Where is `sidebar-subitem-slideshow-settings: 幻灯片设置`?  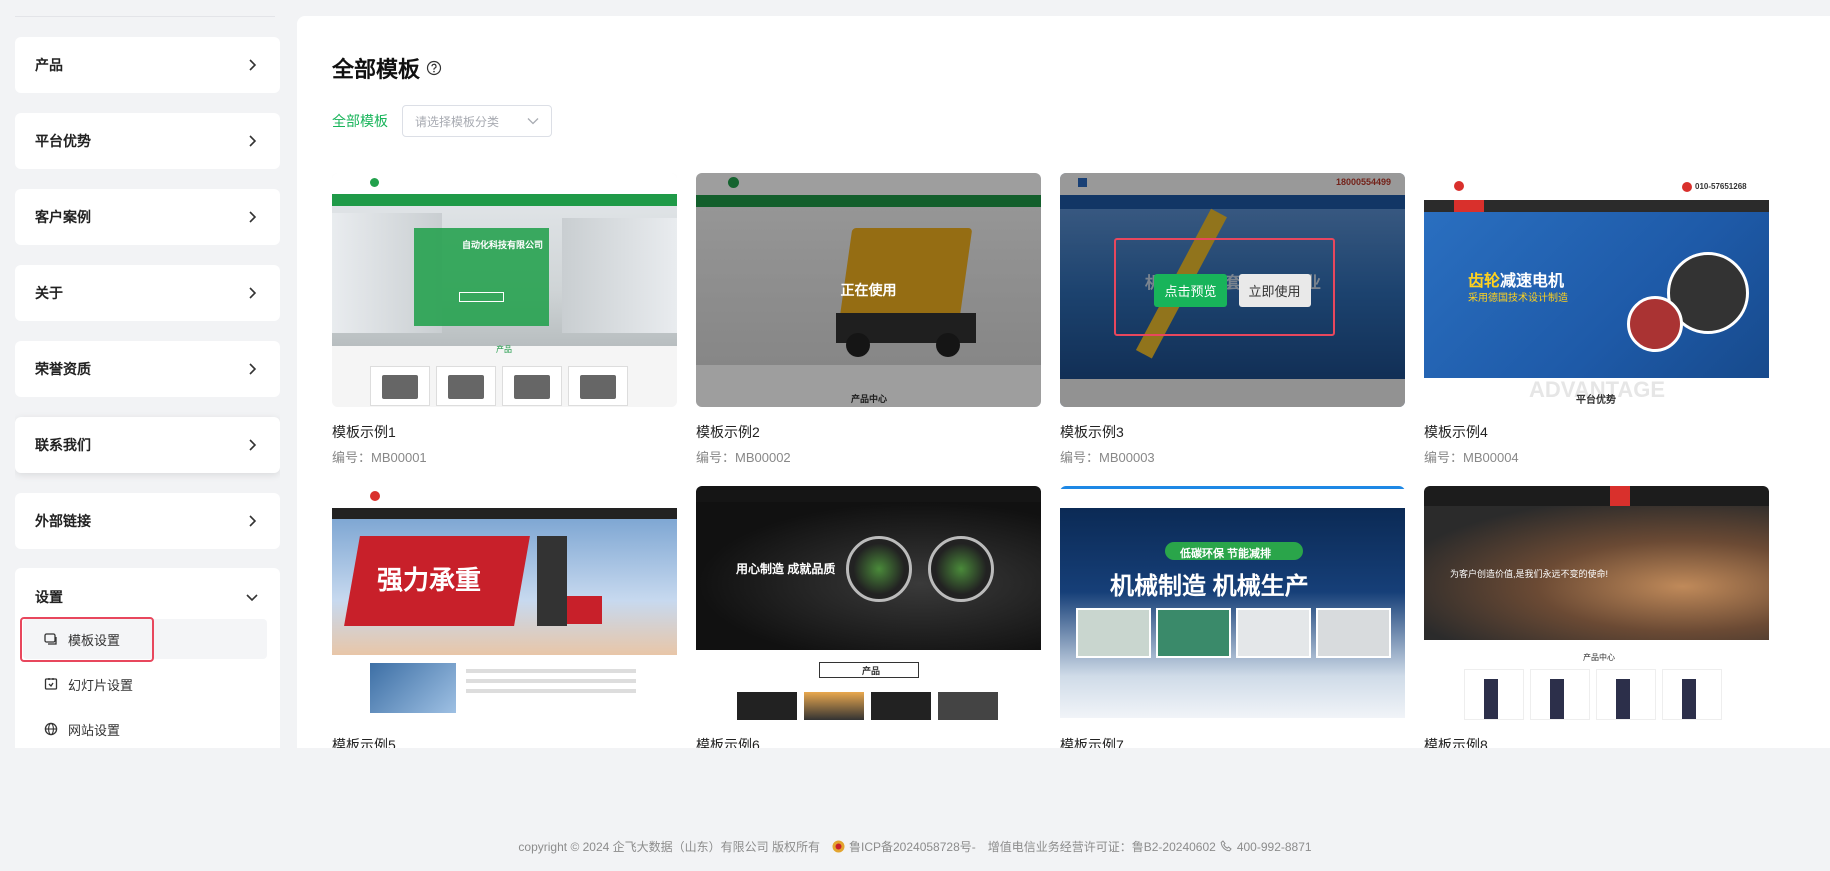
sidebar-subitem-slideshow-settings: 幻灯片设置 is located at coordinates (145, 684).